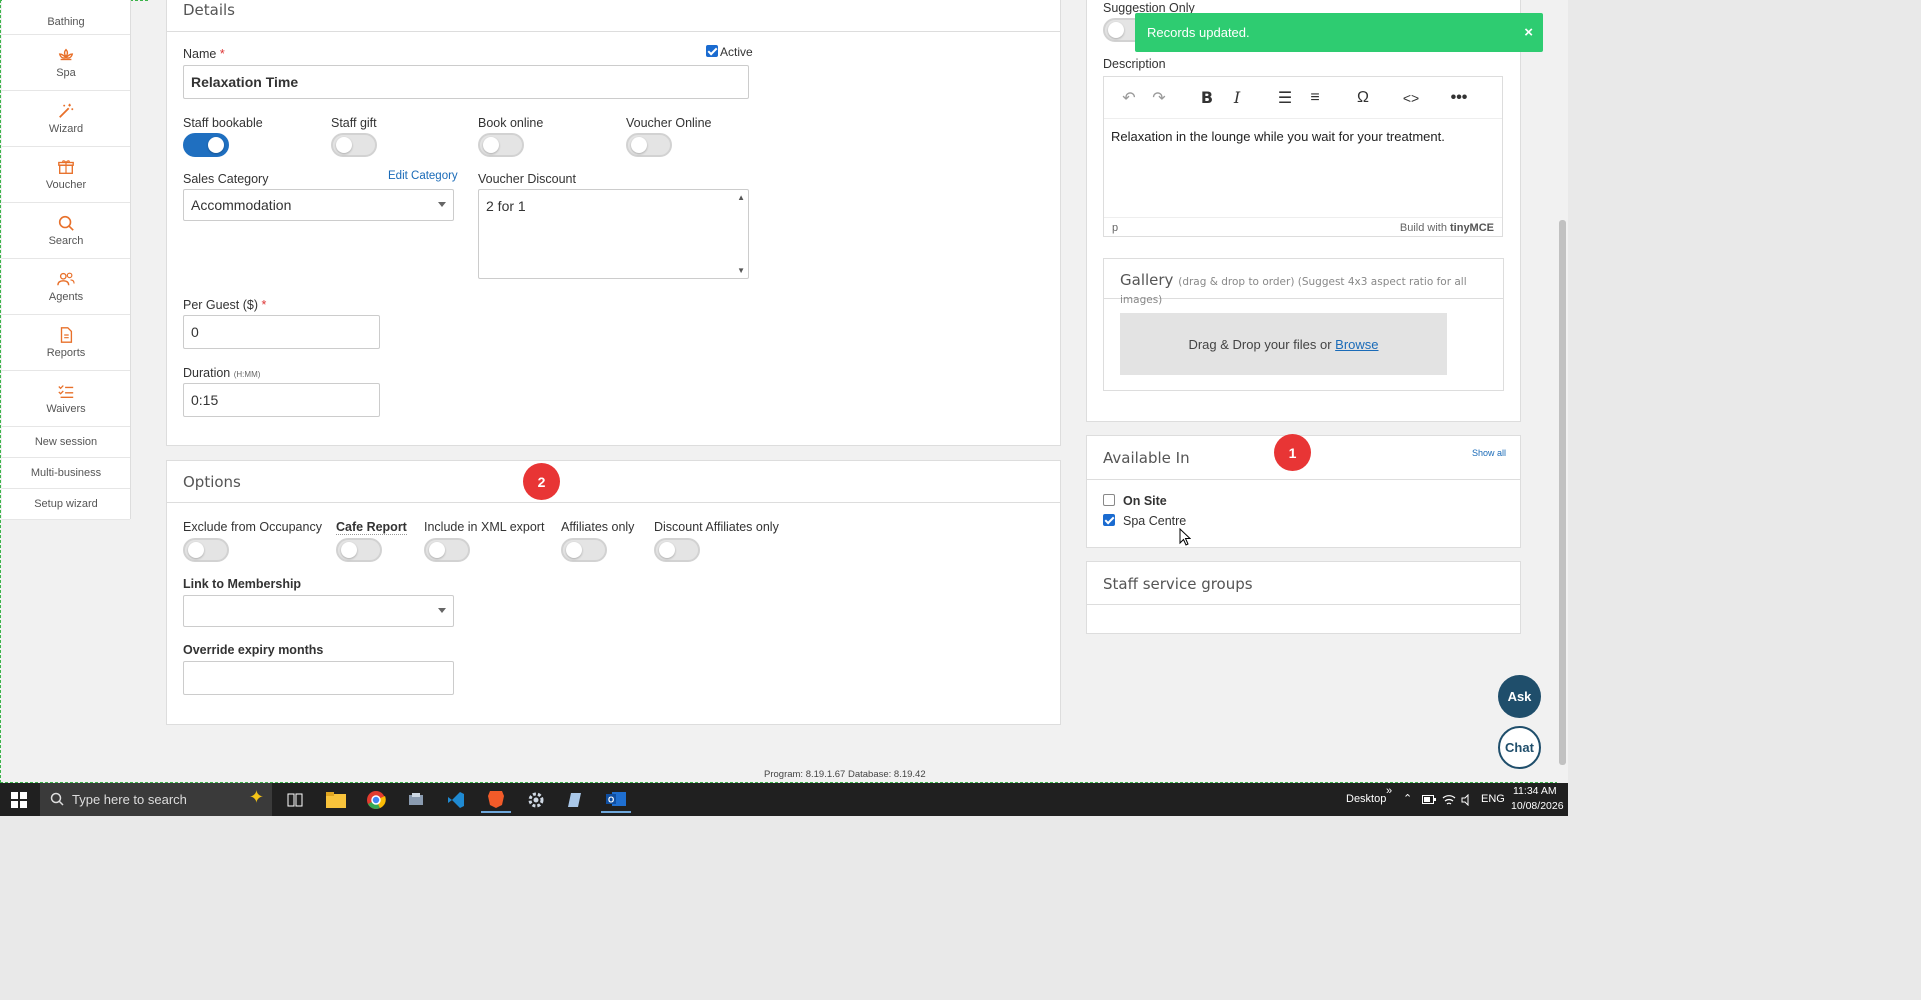 The width and height of the screenshot is (1921, 1000). What do you see at coordinates (576, 800) in the screenshot?
I see `notepad-icon` at bounding box center [576, 800].